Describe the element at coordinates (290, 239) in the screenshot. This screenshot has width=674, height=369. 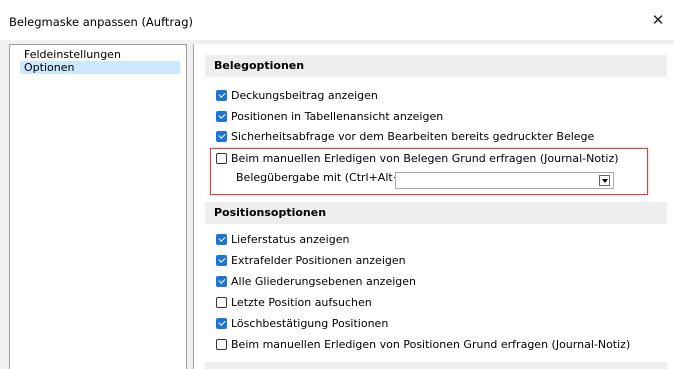
I see `checkbox-label: Lieferstatus anzeigen` at that location.